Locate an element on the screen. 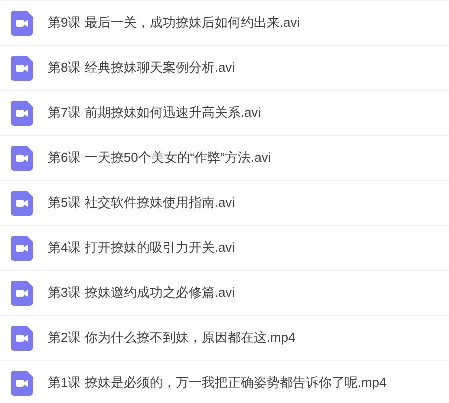  file-row: 第7课 前期撩妹如何迅速升高关系.avi is located at coordinates (224, 113).